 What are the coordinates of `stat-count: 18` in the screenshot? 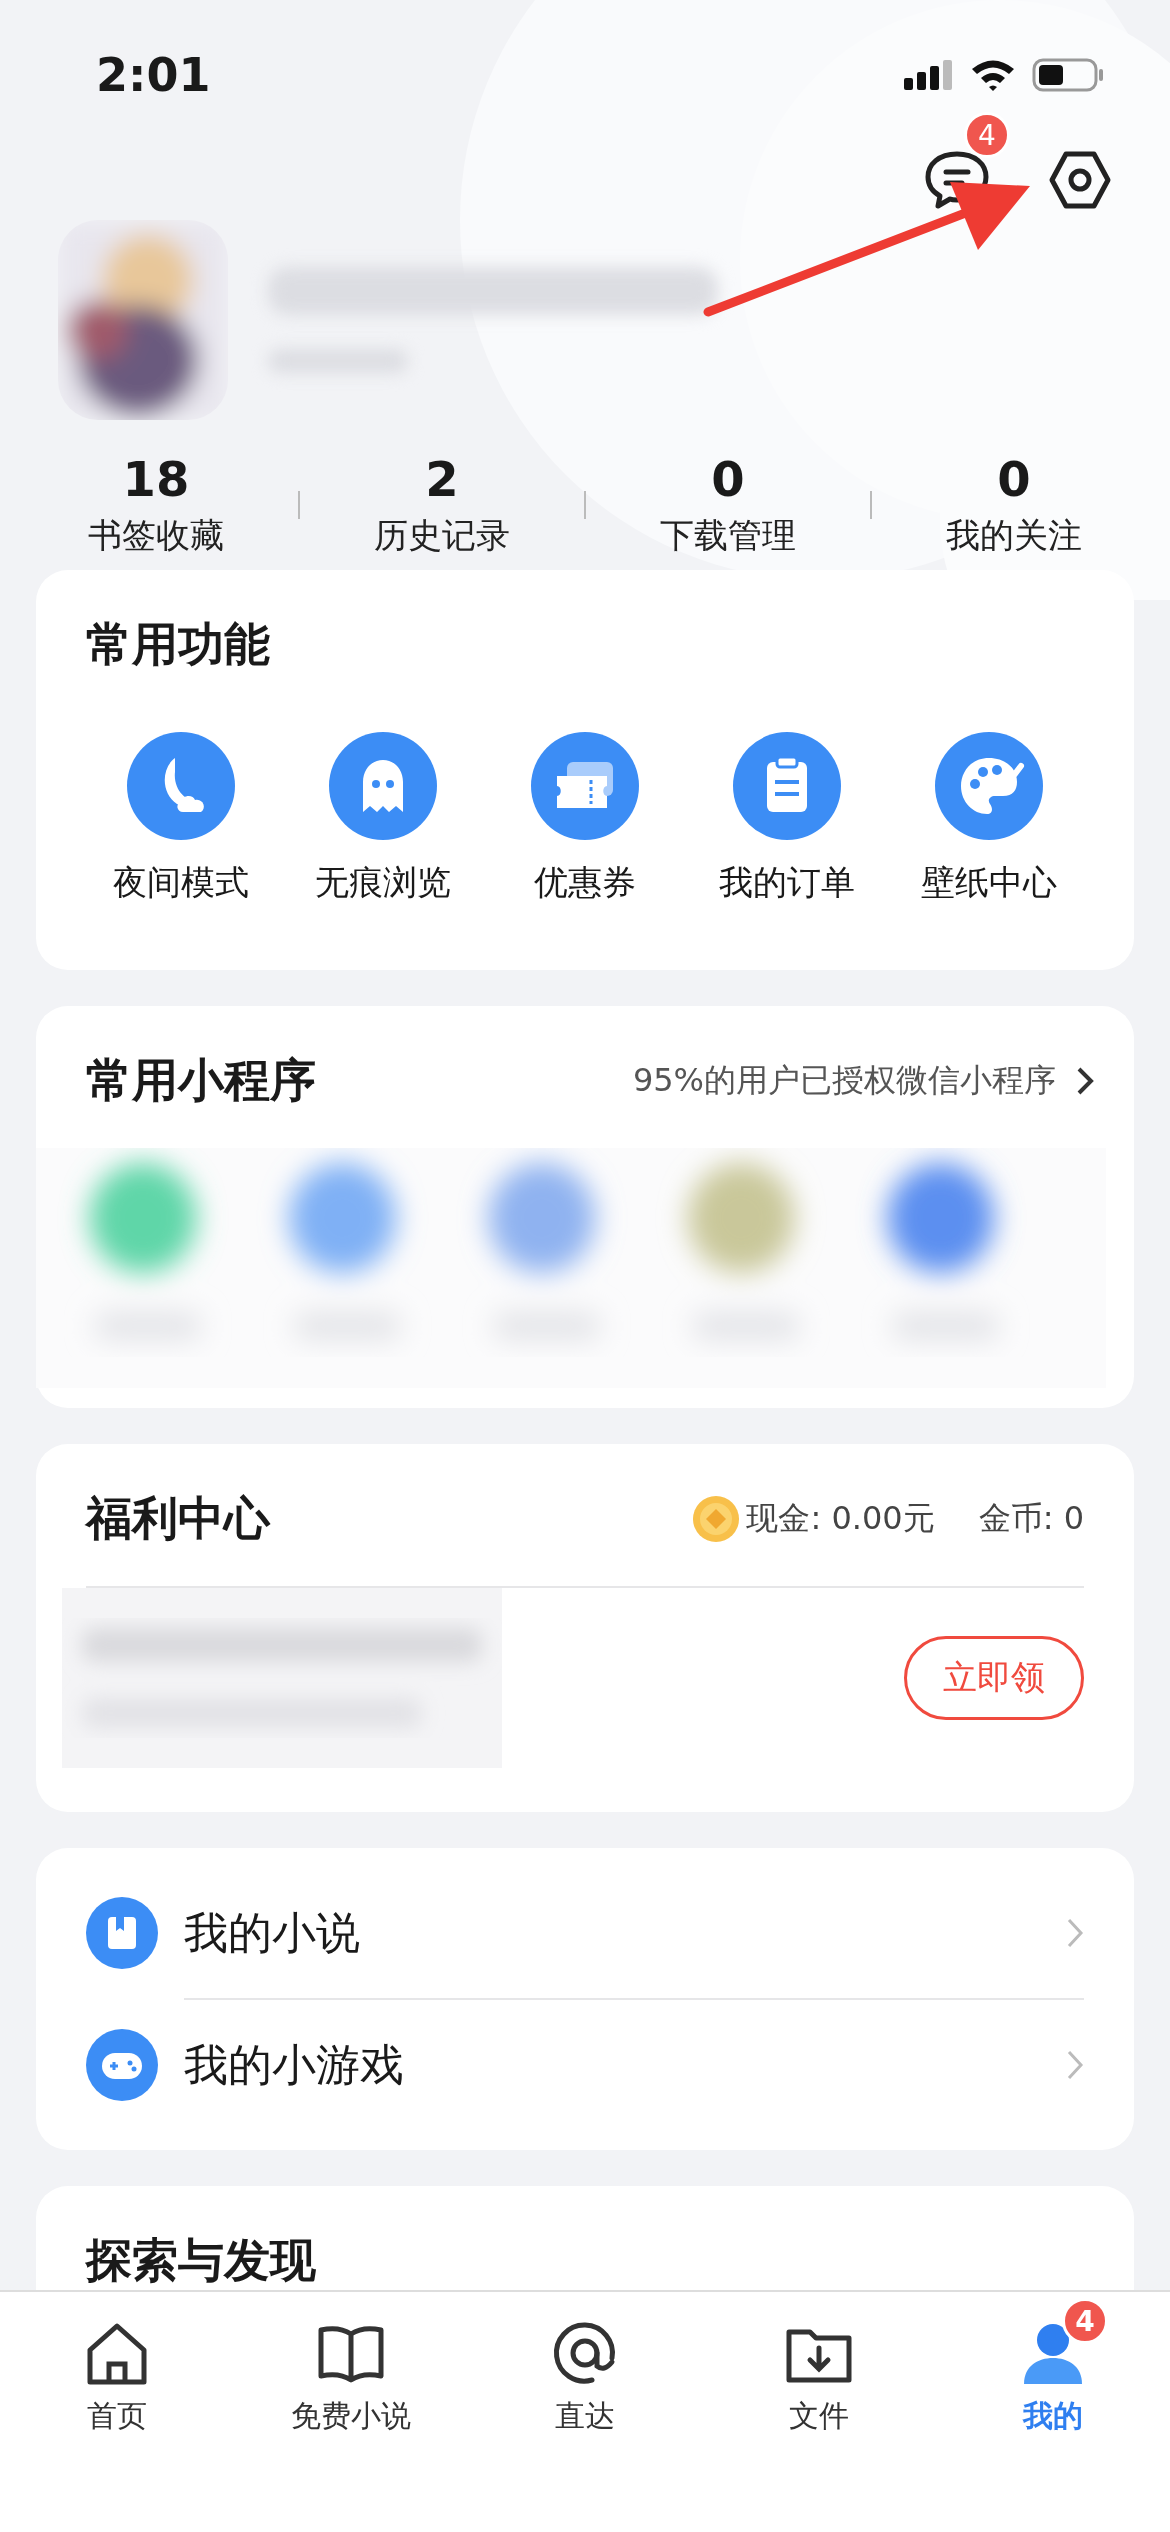 It's located at (156, 479).